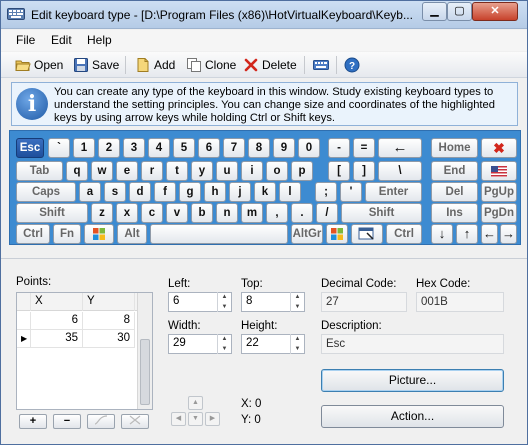  I want to click on open-button: Open, so click(39, 65).